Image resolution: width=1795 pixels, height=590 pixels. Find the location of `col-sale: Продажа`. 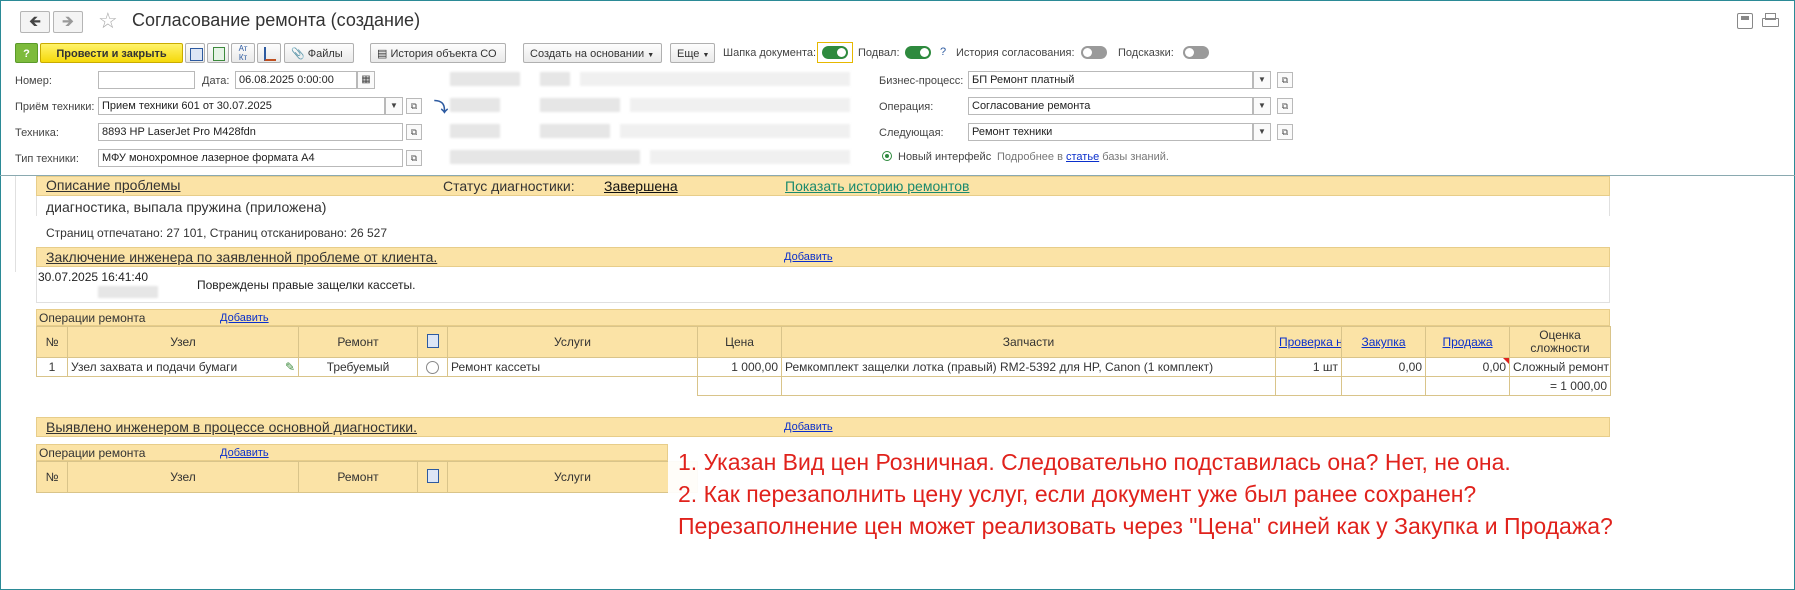

col-sale: Продажа is located at coordinates (1467, 342).